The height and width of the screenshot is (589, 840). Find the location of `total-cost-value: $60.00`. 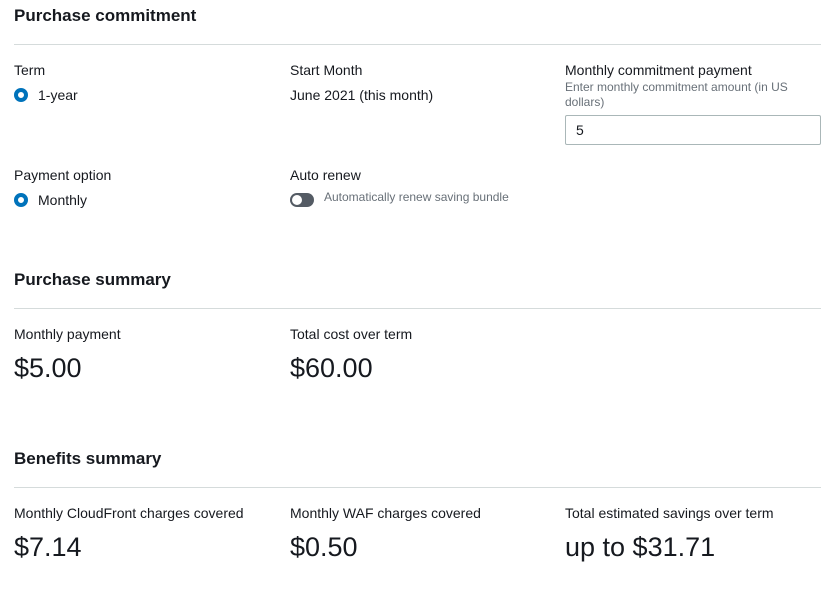

total-cost-value: $60.00 is located at coordinates (331, 368).